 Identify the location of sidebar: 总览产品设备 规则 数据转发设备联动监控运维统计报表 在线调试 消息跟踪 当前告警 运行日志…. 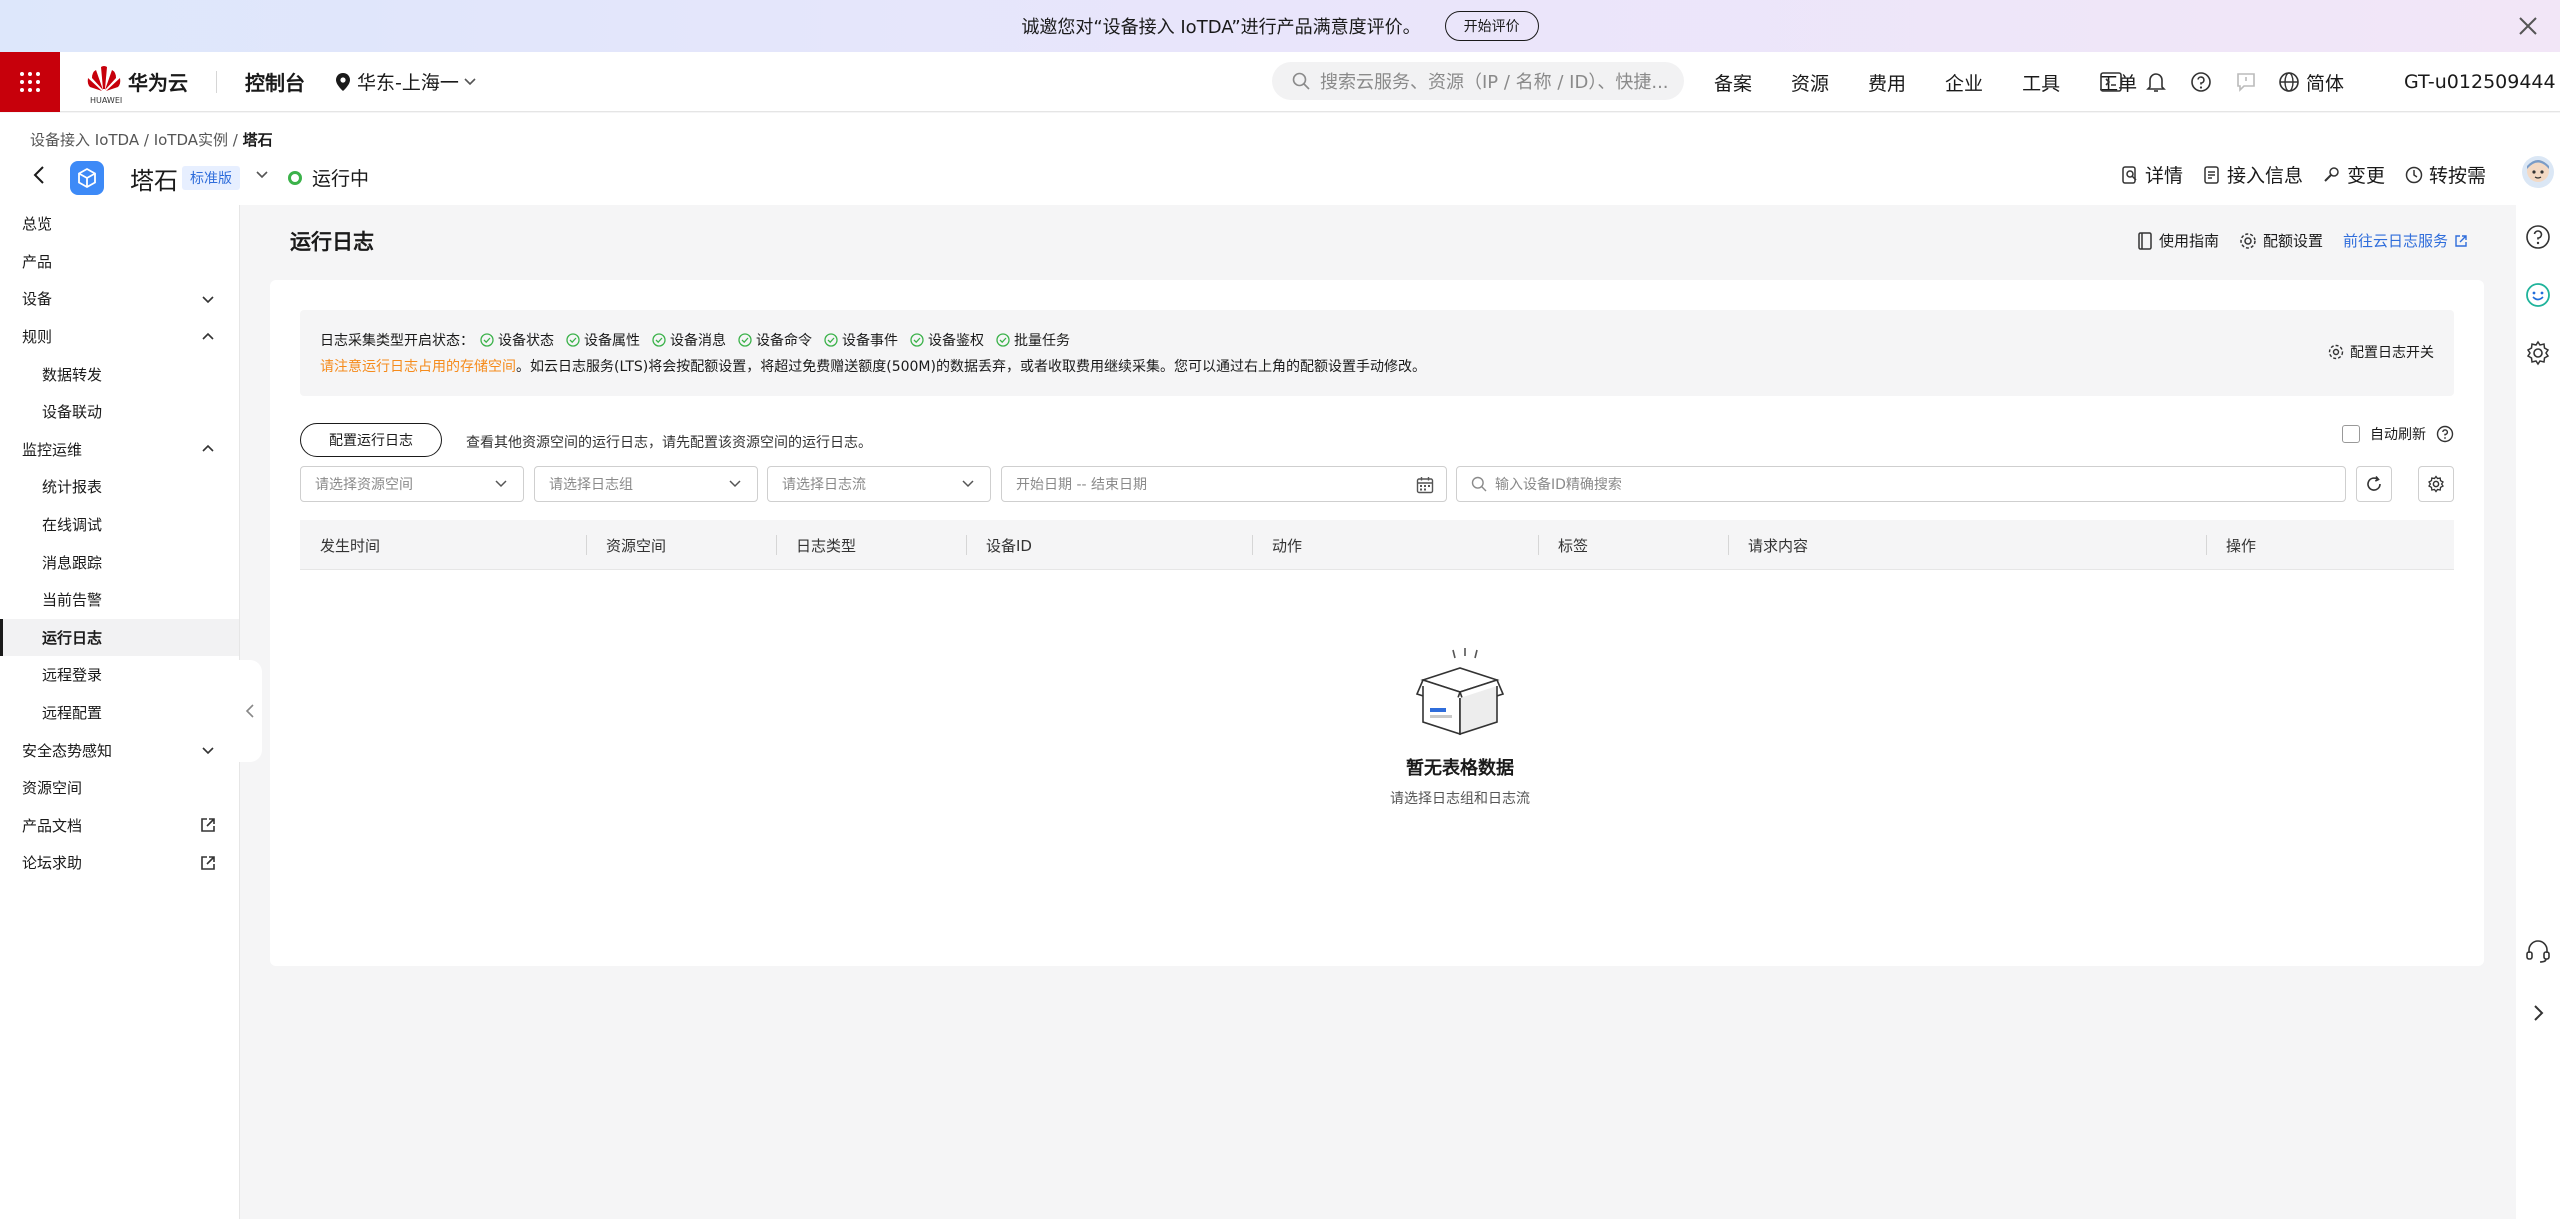
(120, 712).